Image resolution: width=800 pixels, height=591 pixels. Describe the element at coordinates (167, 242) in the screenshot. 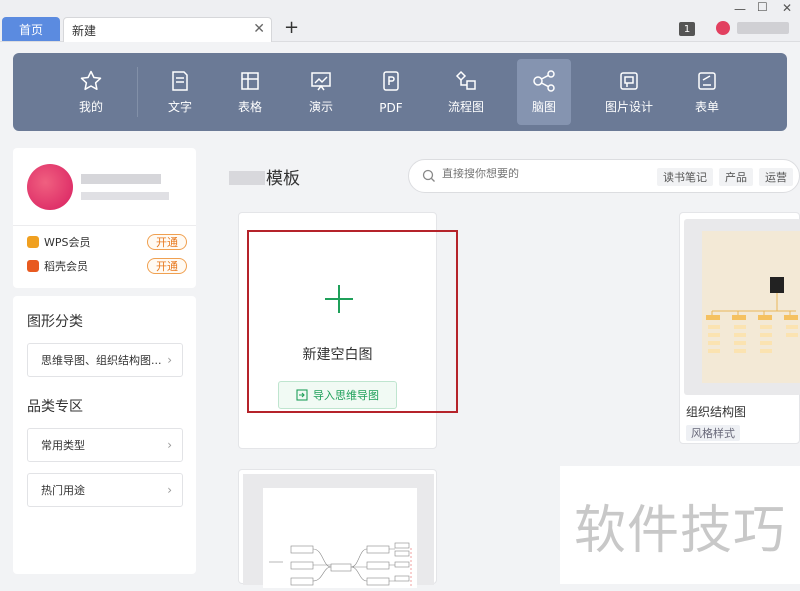

I see `open-wps-member-button: 开通` at that location.